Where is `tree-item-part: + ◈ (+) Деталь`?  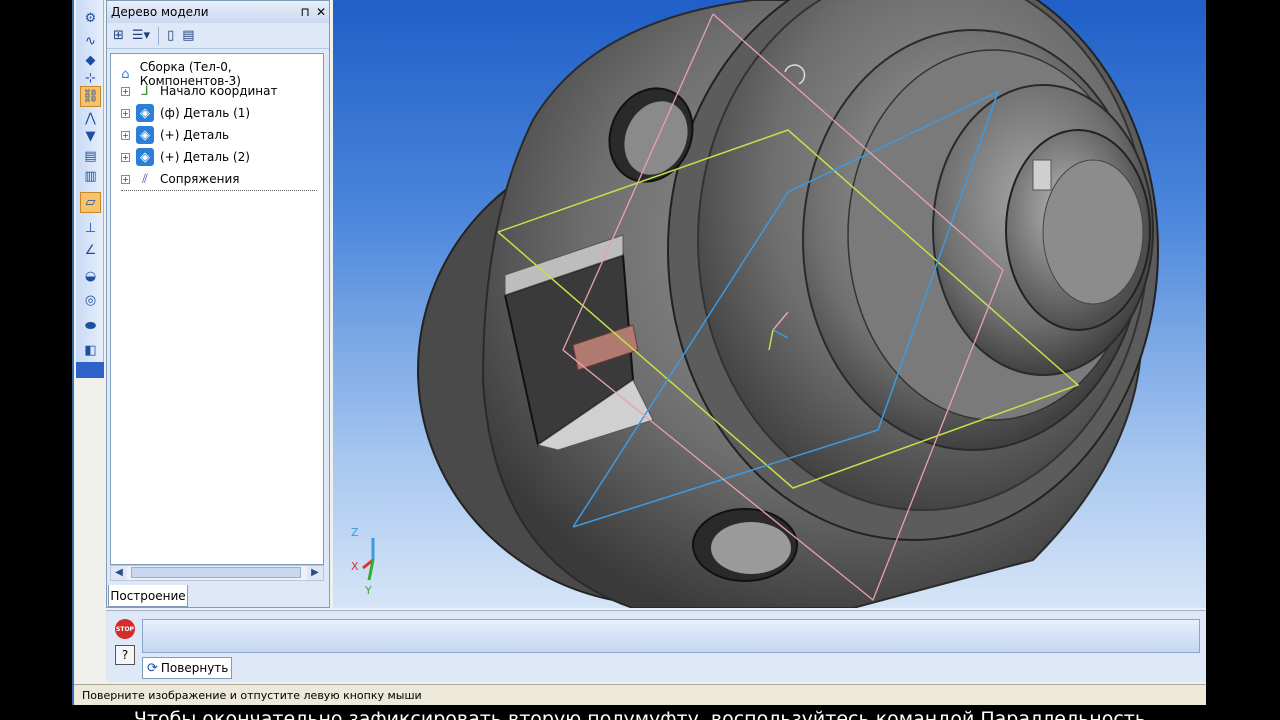 tree-item-part: + ◈ (+) Деталь is located at coordinates (175, 135).